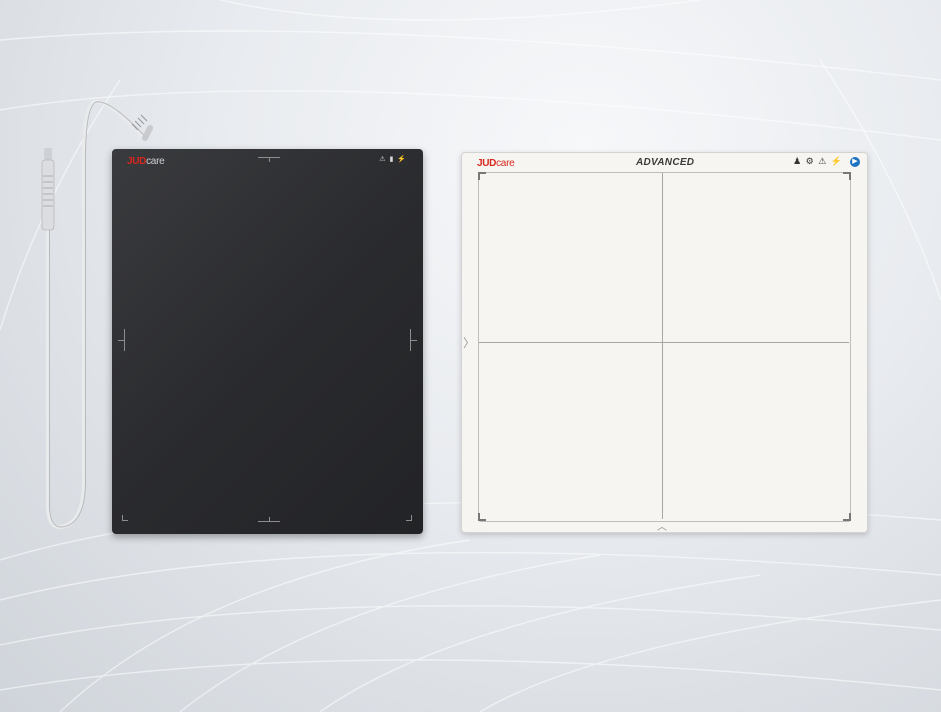 This screenshot has width=941, height=712. Describe the element at coordinates (409, 520) in the screenshot. I see `corner-mark-bottom-right-h` at that location.